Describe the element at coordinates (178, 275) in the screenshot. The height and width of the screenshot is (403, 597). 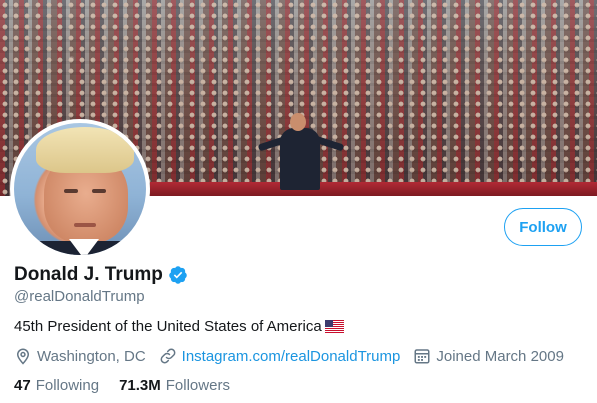
I see `verified-badge-icon` at that location.